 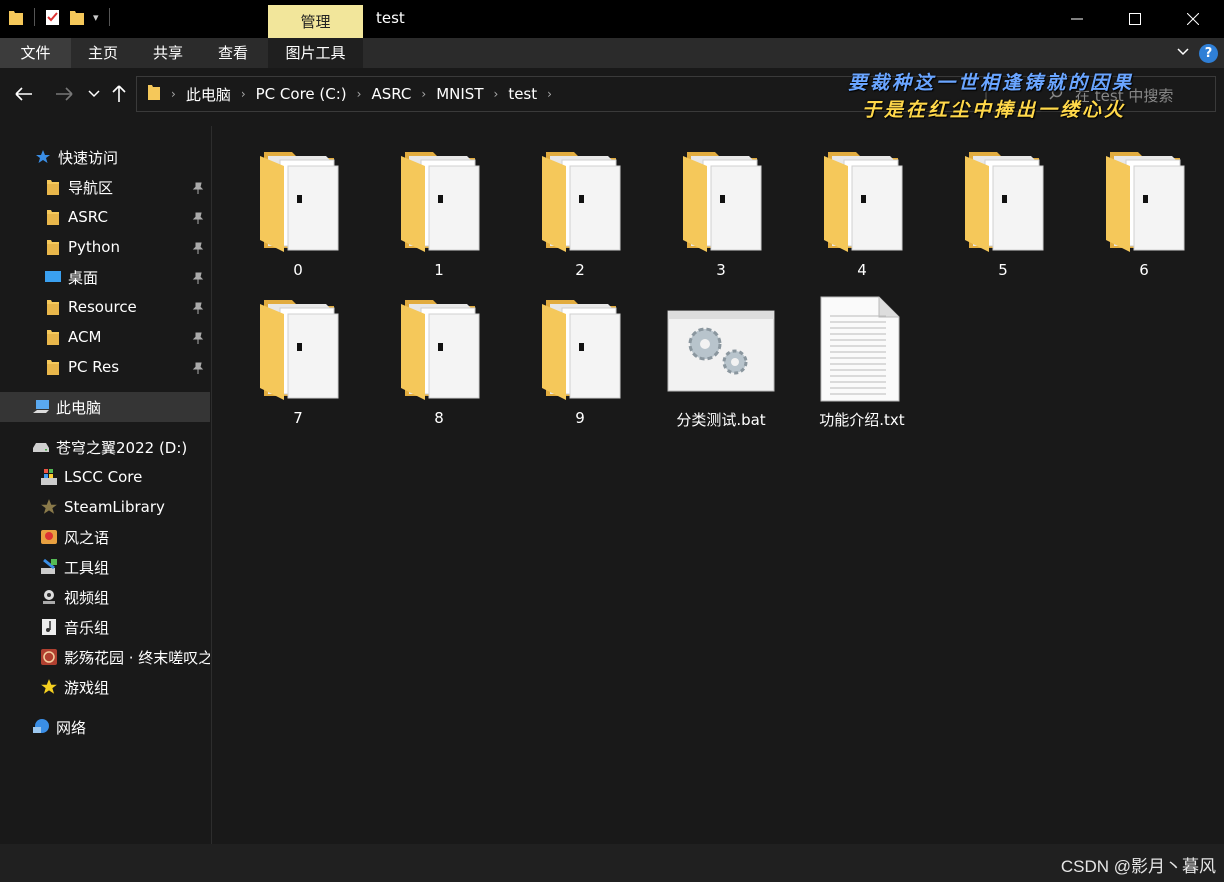 What do you see at coordinates (315, 21) in the screenshot?
I see `context-tab-manage: 管理` at bounding box center [315, 21].